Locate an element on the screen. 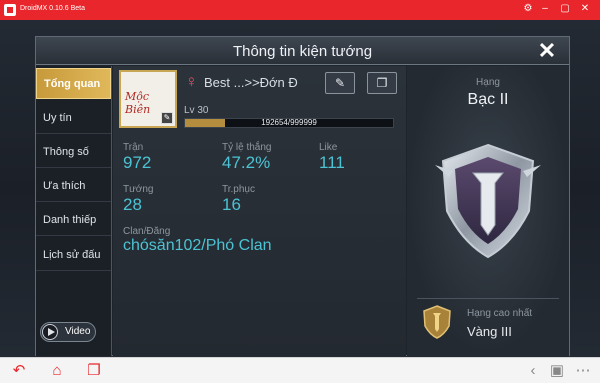  like-label: Like is located at coordinates (328, 147).